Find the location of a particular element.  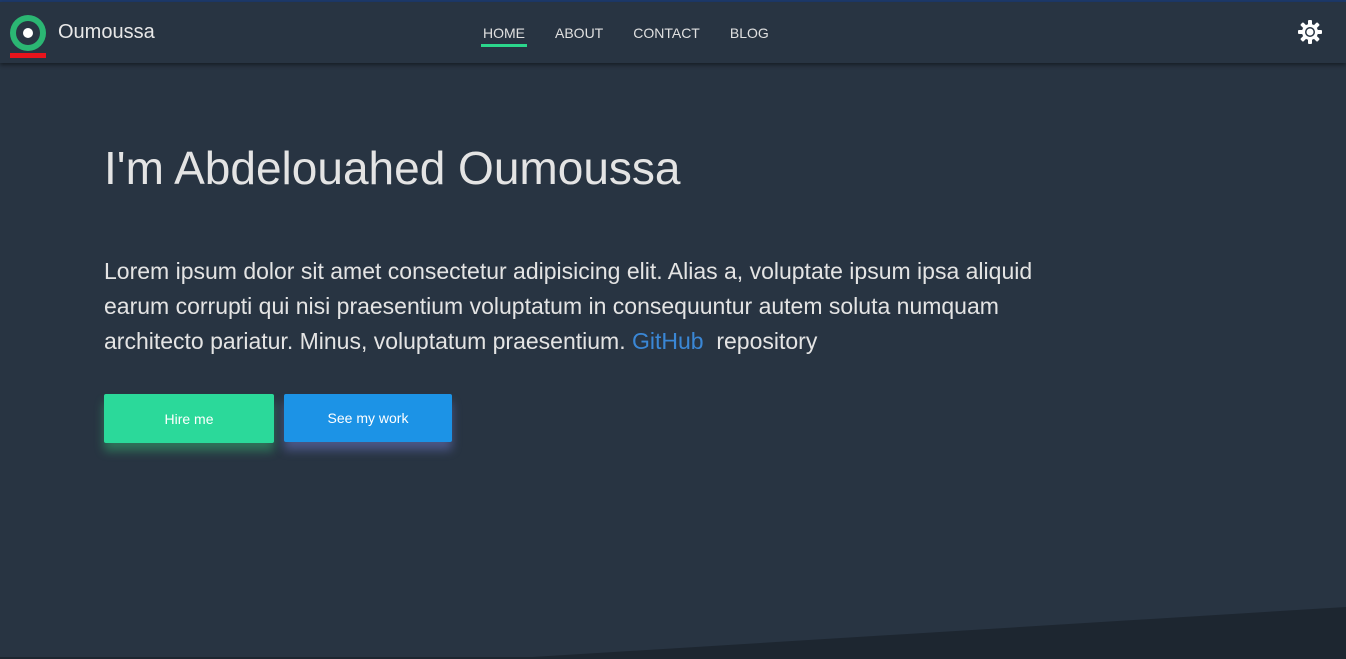

sun-gear-icon is located at coordinates (1310, 32).